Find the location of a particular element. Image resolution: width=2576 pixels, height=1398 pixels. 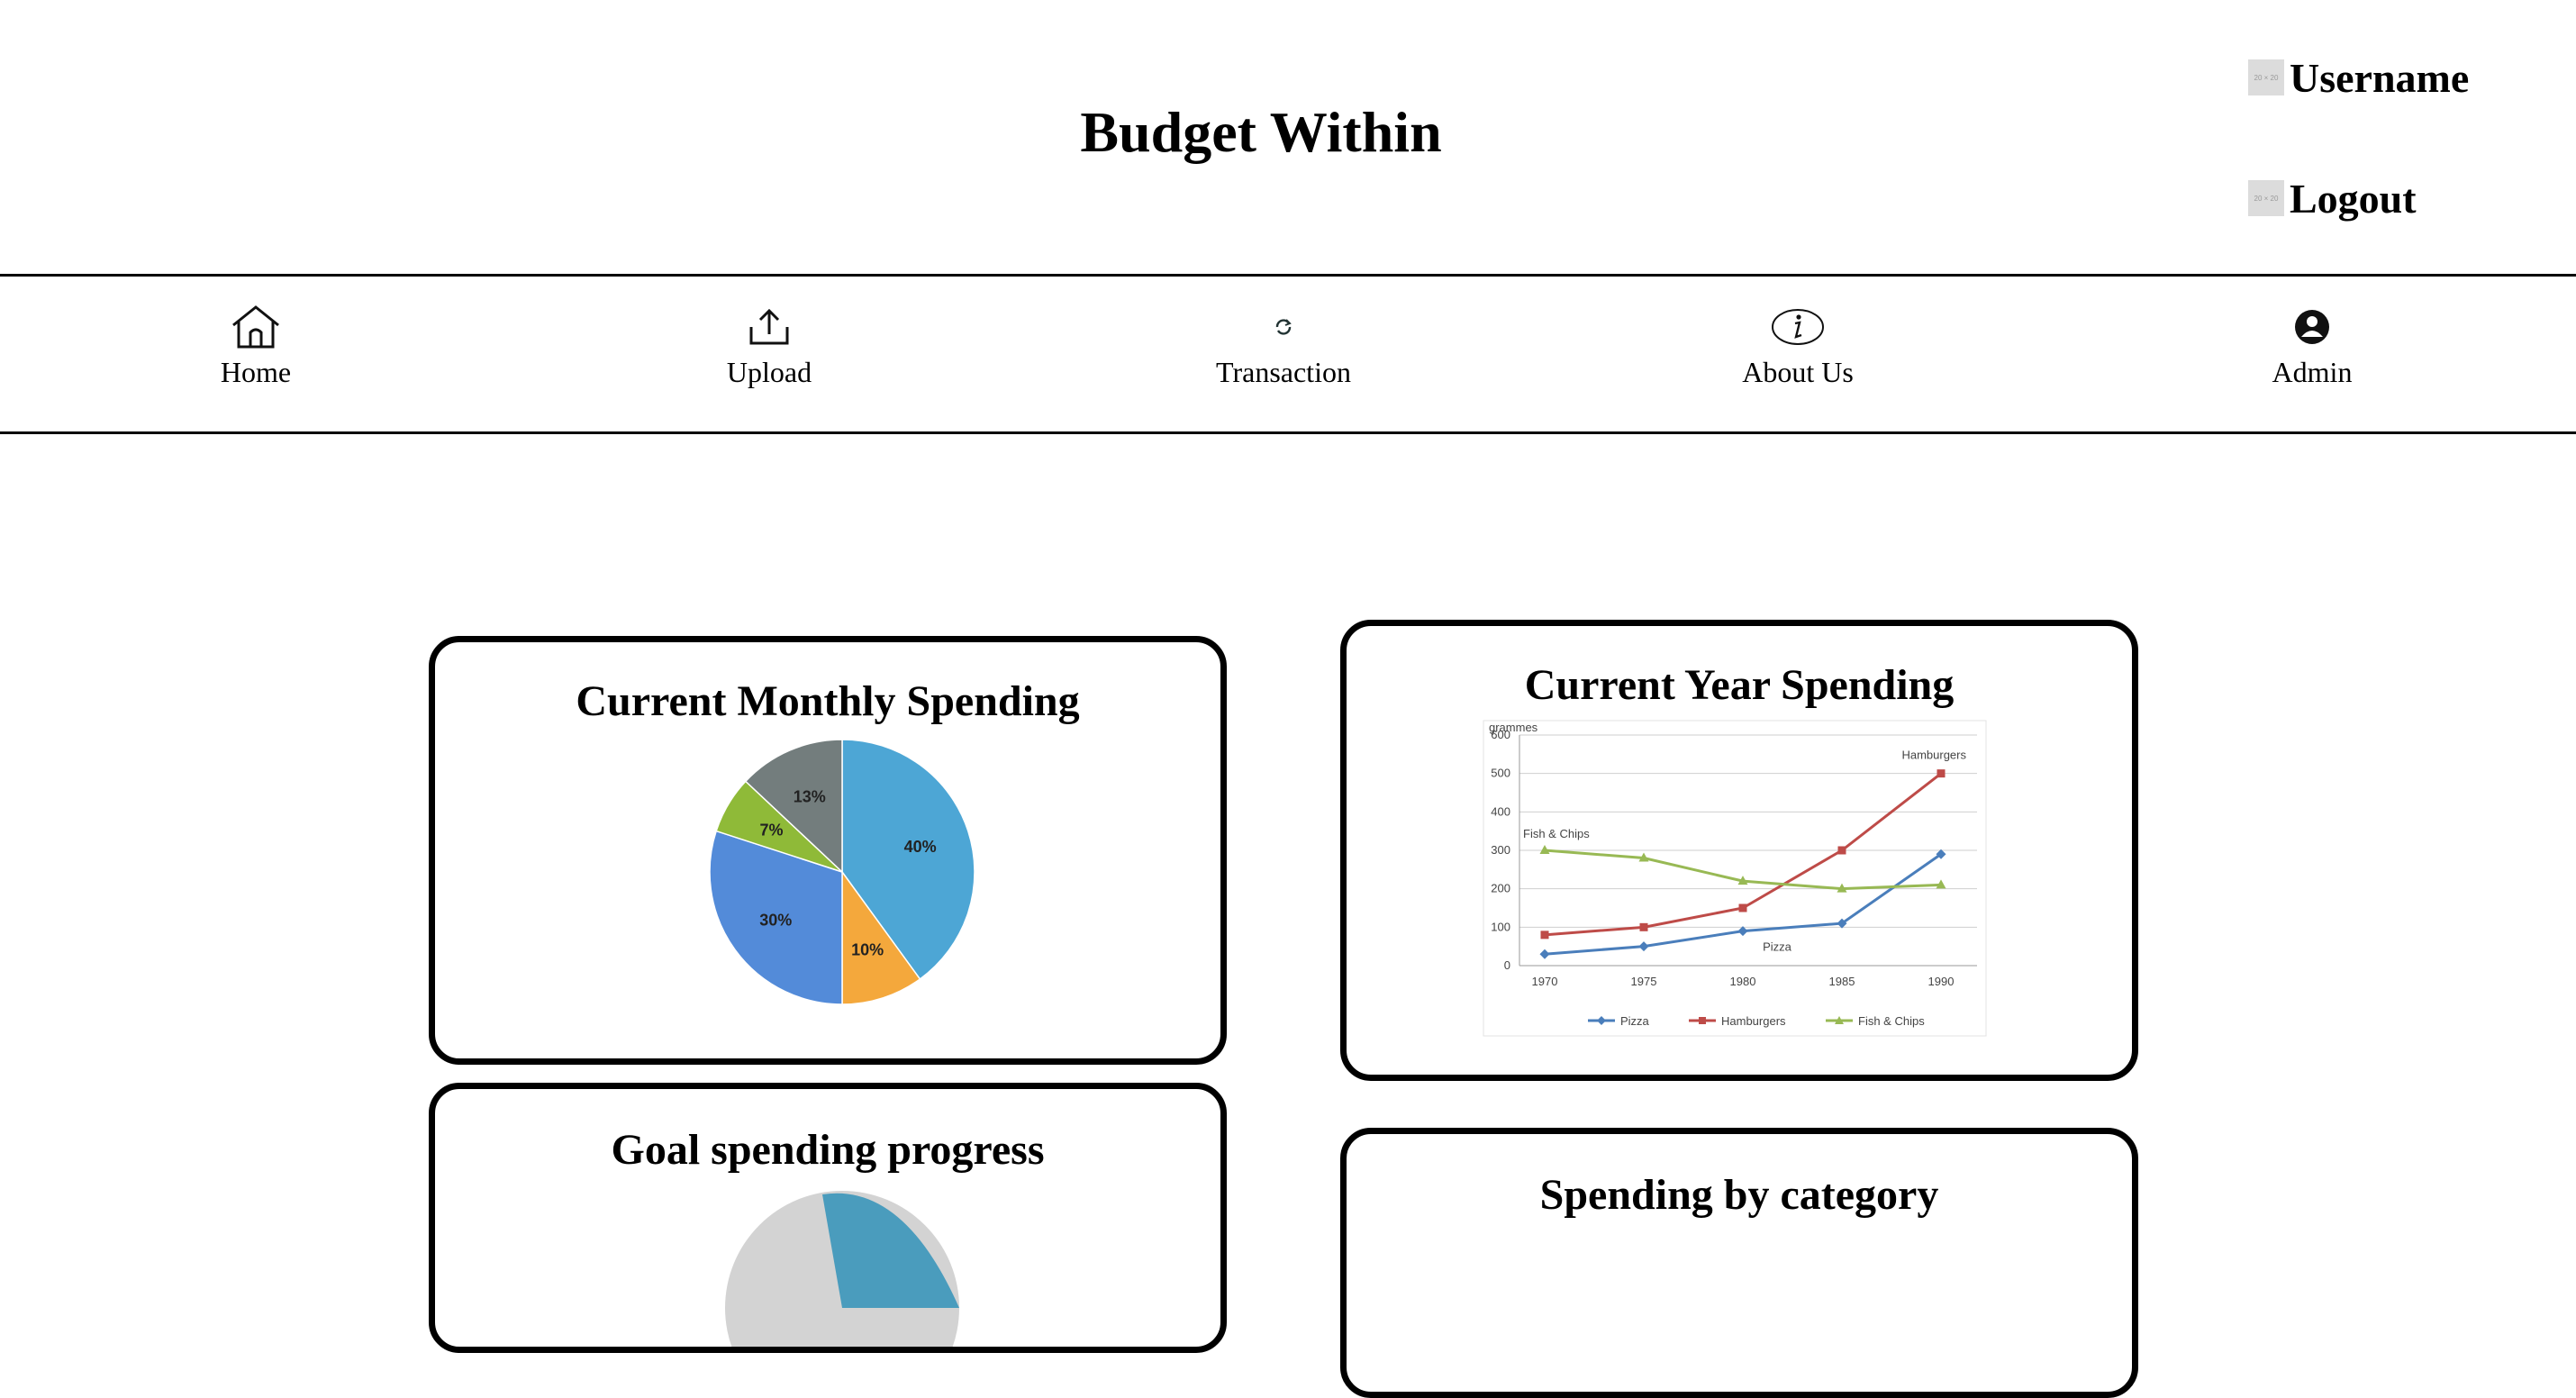

upload-icon is located at coordinates (769, 327).